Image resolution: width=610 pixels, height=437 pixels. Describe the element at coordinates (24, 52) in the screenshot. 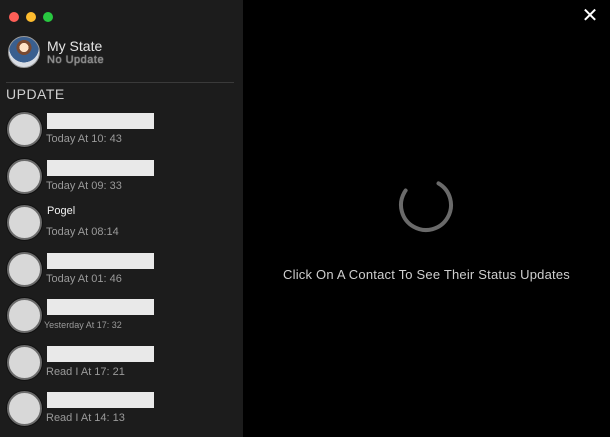

I see `avatar` at that location.